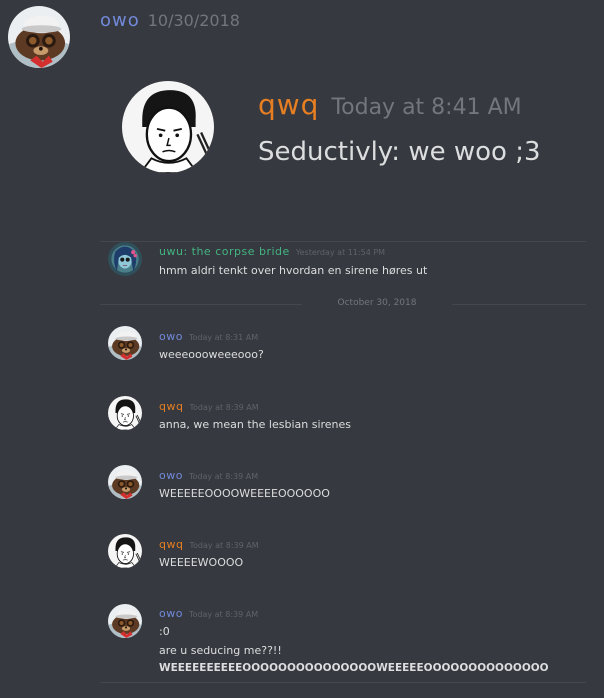  I want to click on top-border-line, so click(343, 241).